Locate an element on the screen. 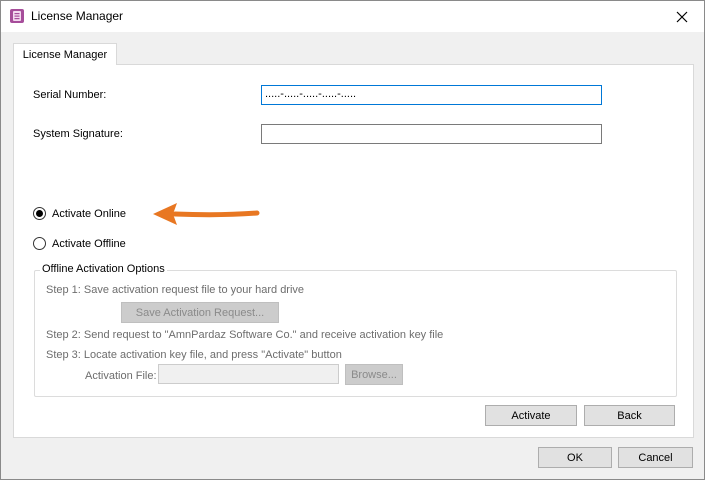  tab-license-manager: License Manager is located at coordinates (65, 54).